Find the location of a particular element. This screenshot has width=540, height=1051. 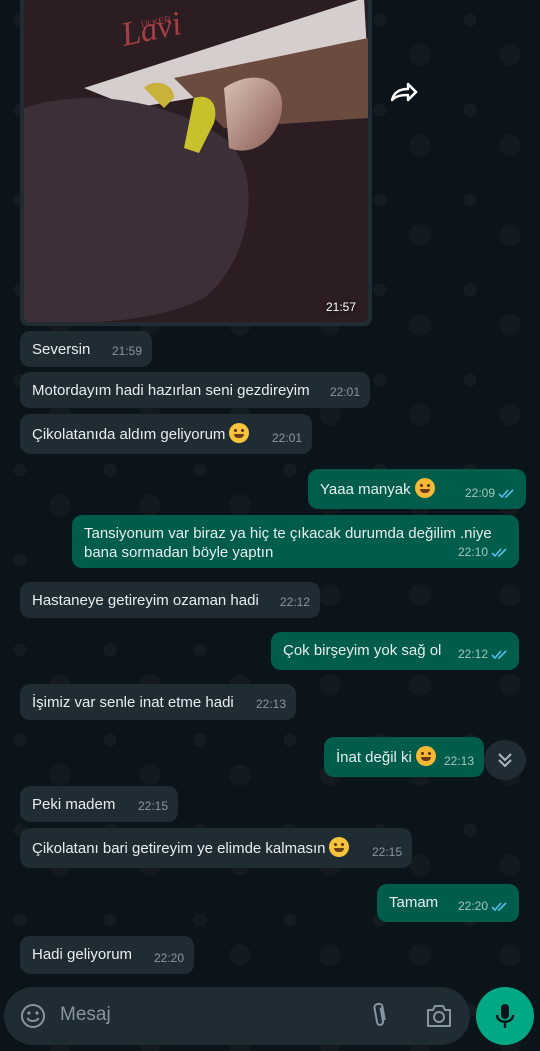

message-text: İnat değil ki is located at coordinates (374, 757).